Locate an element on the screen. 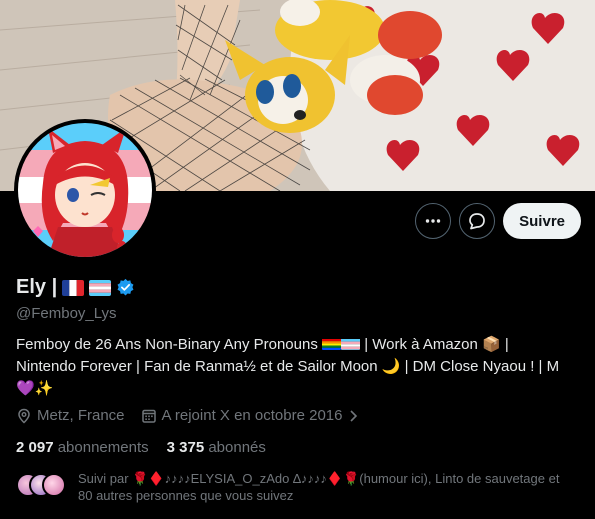 This screenshot has height=519, width=595. chevron-right-icon is located at coordinates (353, 415).